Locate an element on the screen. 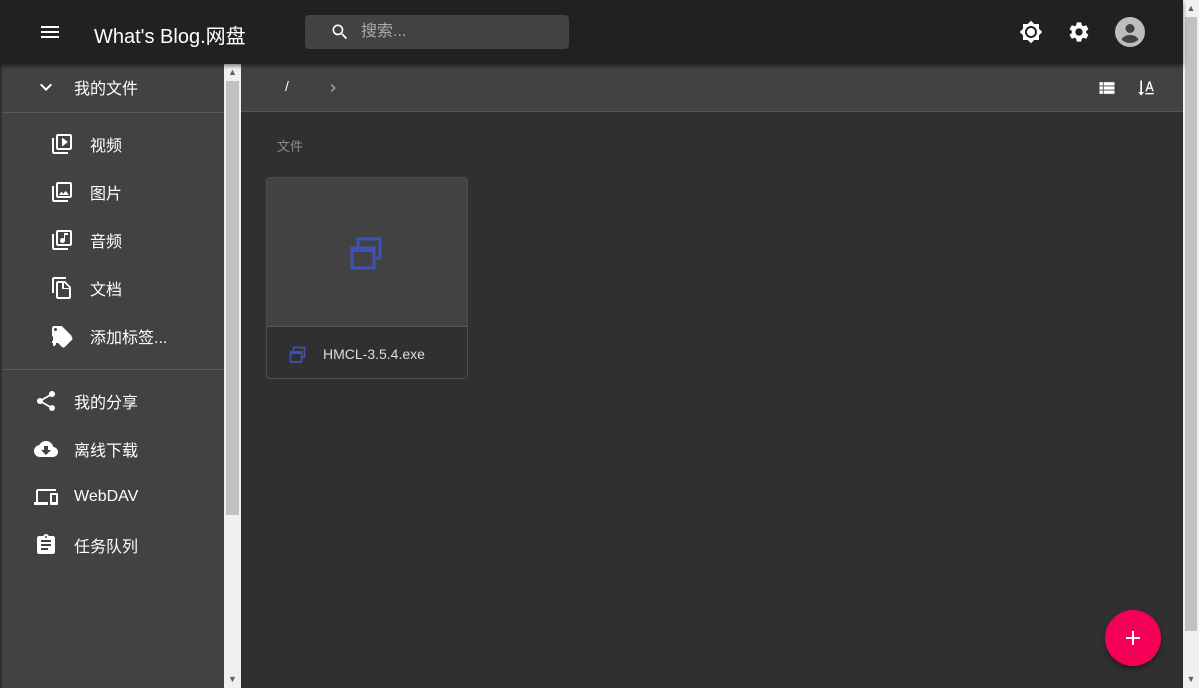 The width and height of the screenshot is (1199, 688). sort-by-alpha-icon is located at coordinates (1146, 88).